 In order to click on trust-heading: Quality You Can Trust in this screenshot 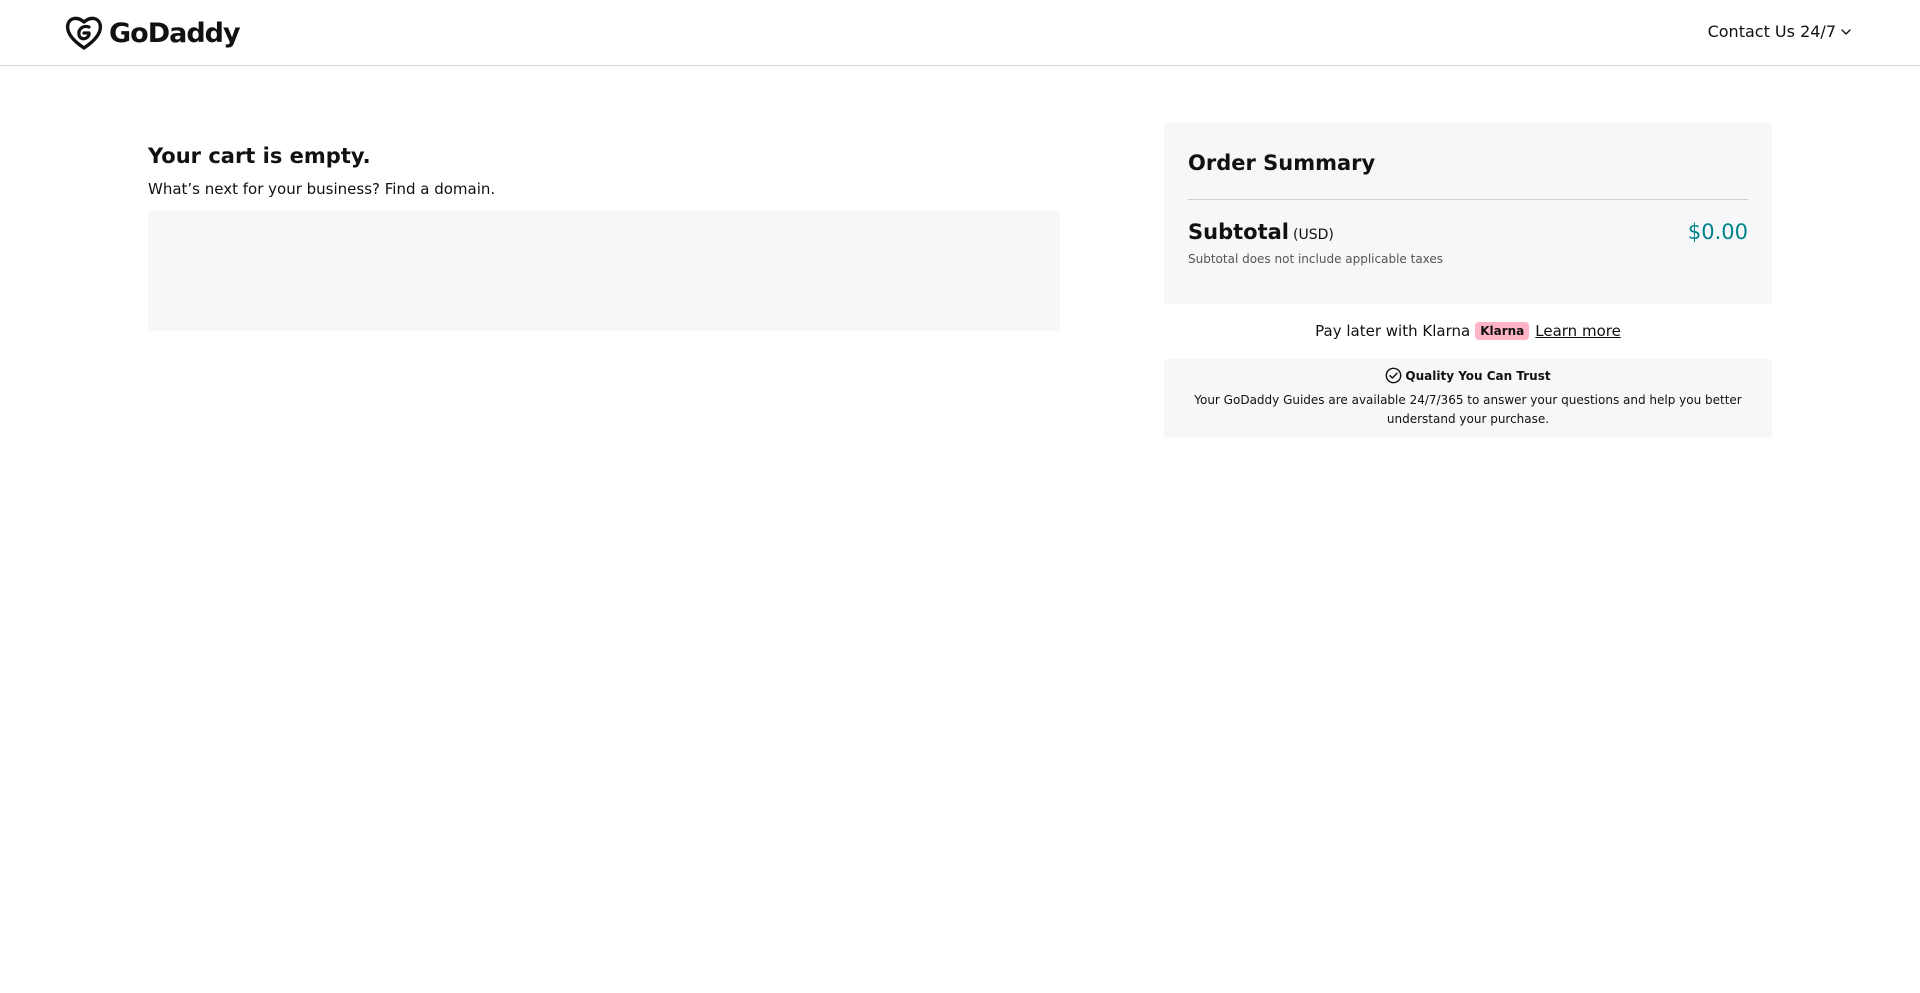, I will do `click(1478, 375)`.